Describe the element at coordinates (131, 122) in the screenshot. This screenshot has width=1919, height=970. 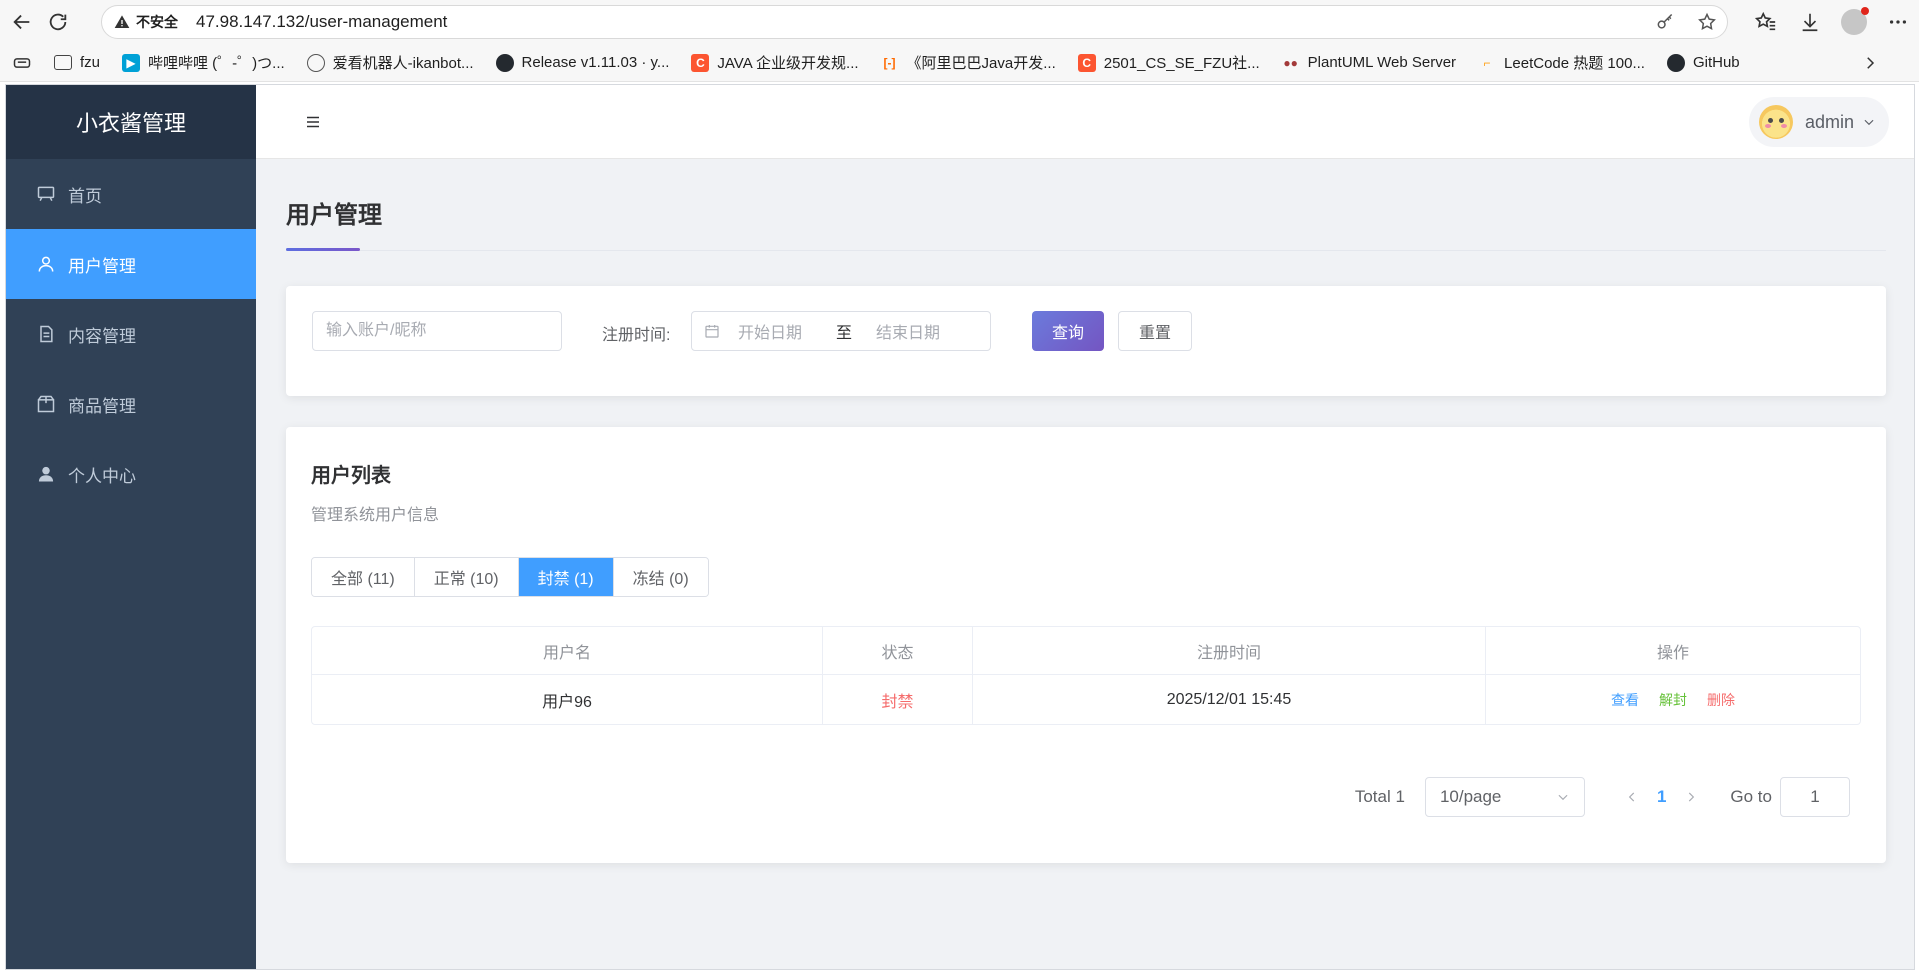
I see `app-logo: 小衣酱管理` at that location.